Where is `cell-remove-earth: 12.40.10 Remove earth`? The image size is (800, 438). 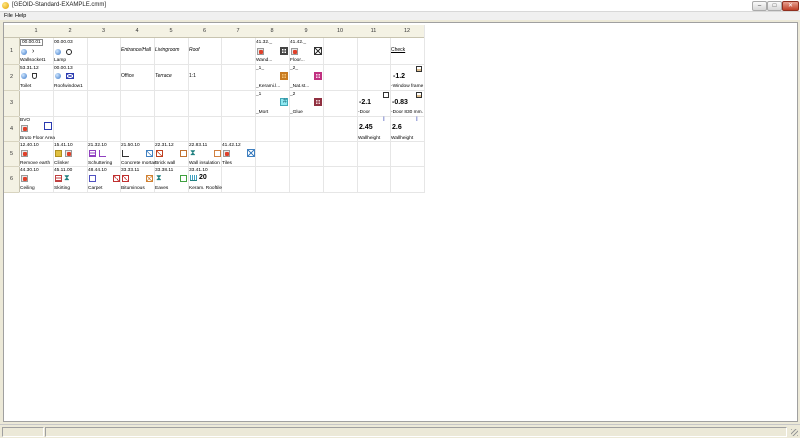 cell-remove-earth: 12.40.10 Remove earth is located at coordinates (36, 154).